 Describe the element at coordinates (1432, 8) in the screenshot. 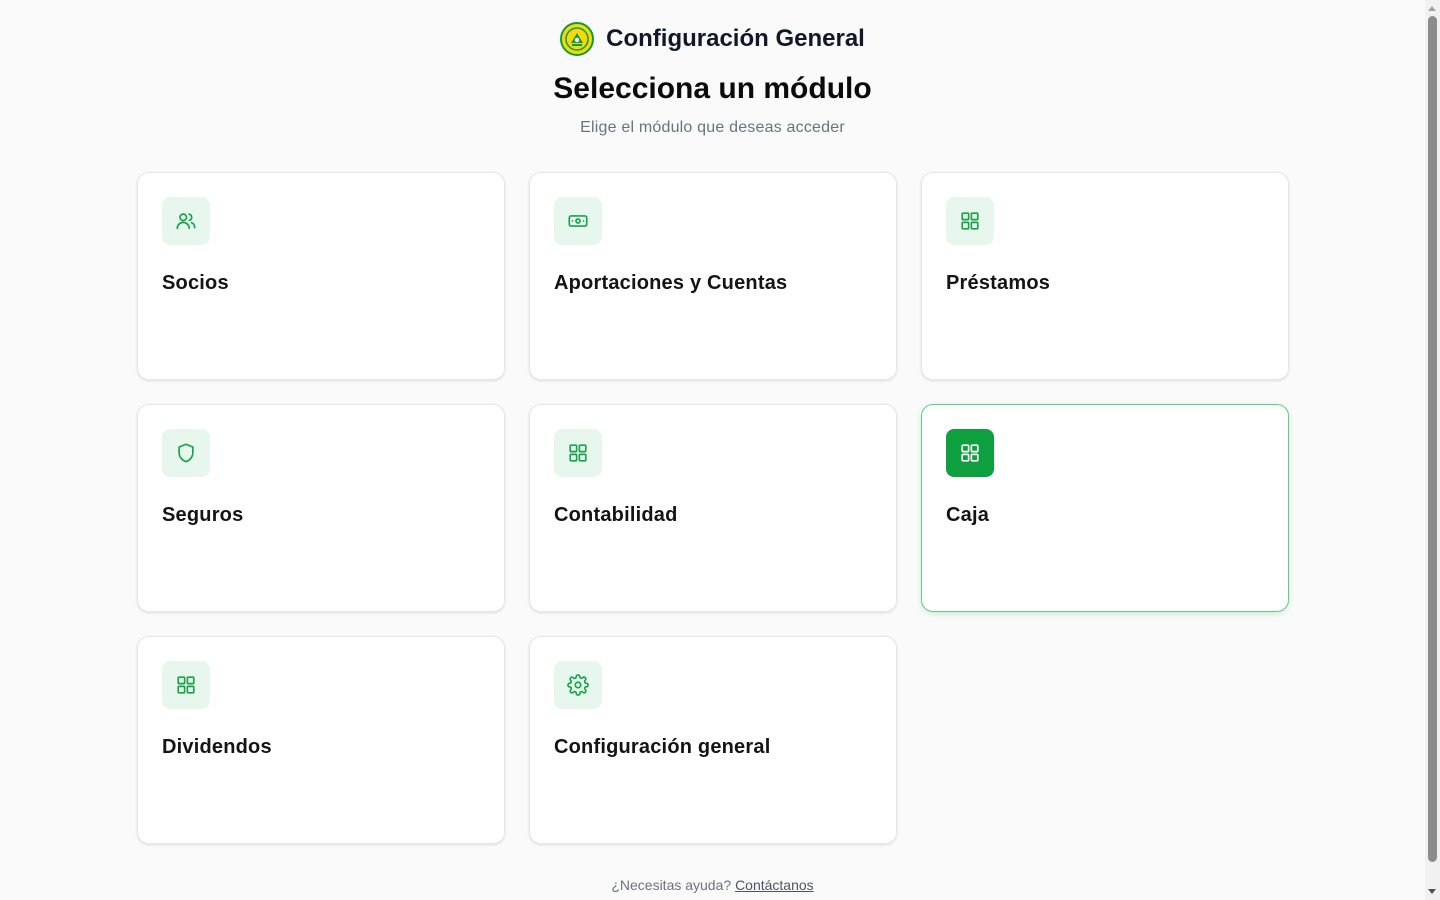

I see `scroll-up-arrow-icon` at that location.